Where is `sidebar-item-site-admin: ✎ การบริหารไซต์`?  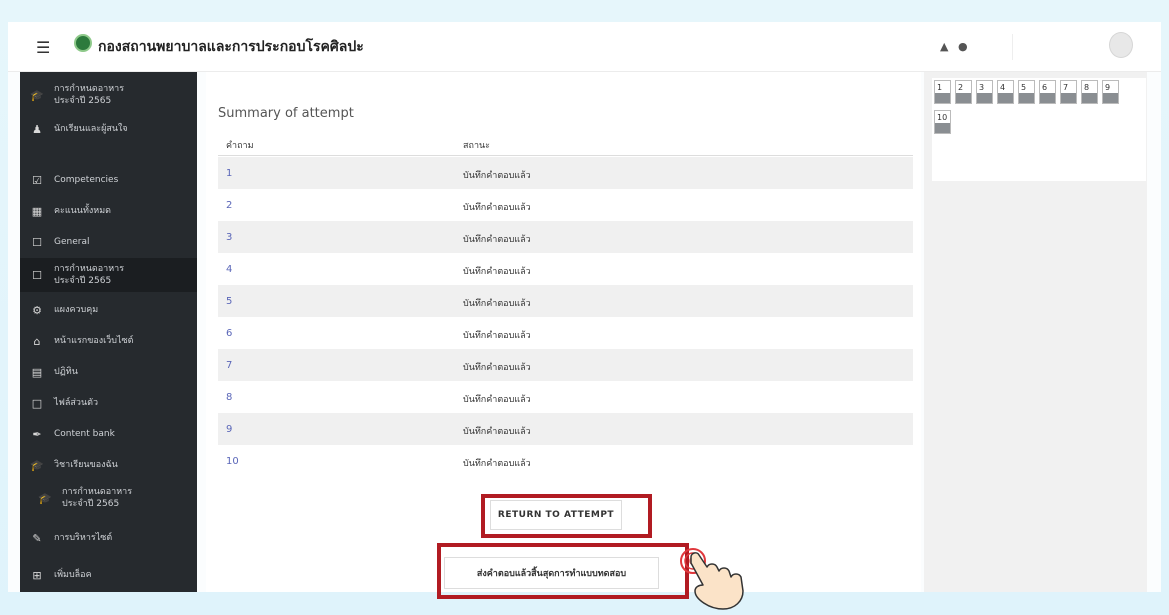 sidebar-item-site-admin: ✎ การบริหารไซต์ is located at coordinates (108, 538).